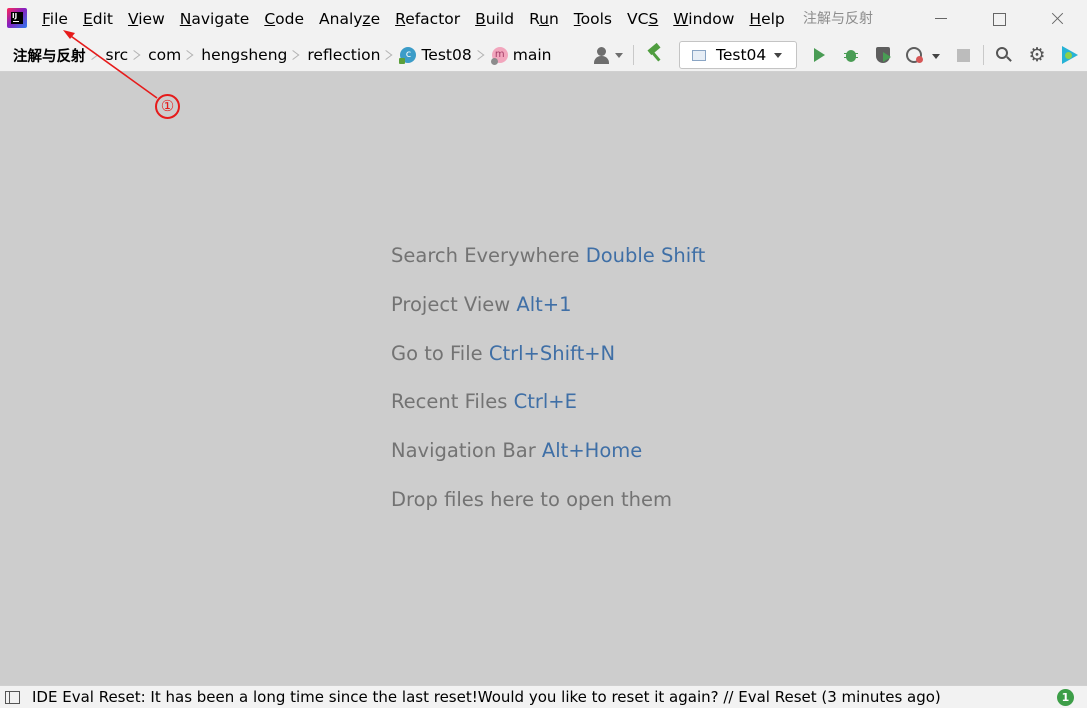 The width and height of the screenshot is (1087, 708). I want to click on hammer-handle, so click(655, 56).